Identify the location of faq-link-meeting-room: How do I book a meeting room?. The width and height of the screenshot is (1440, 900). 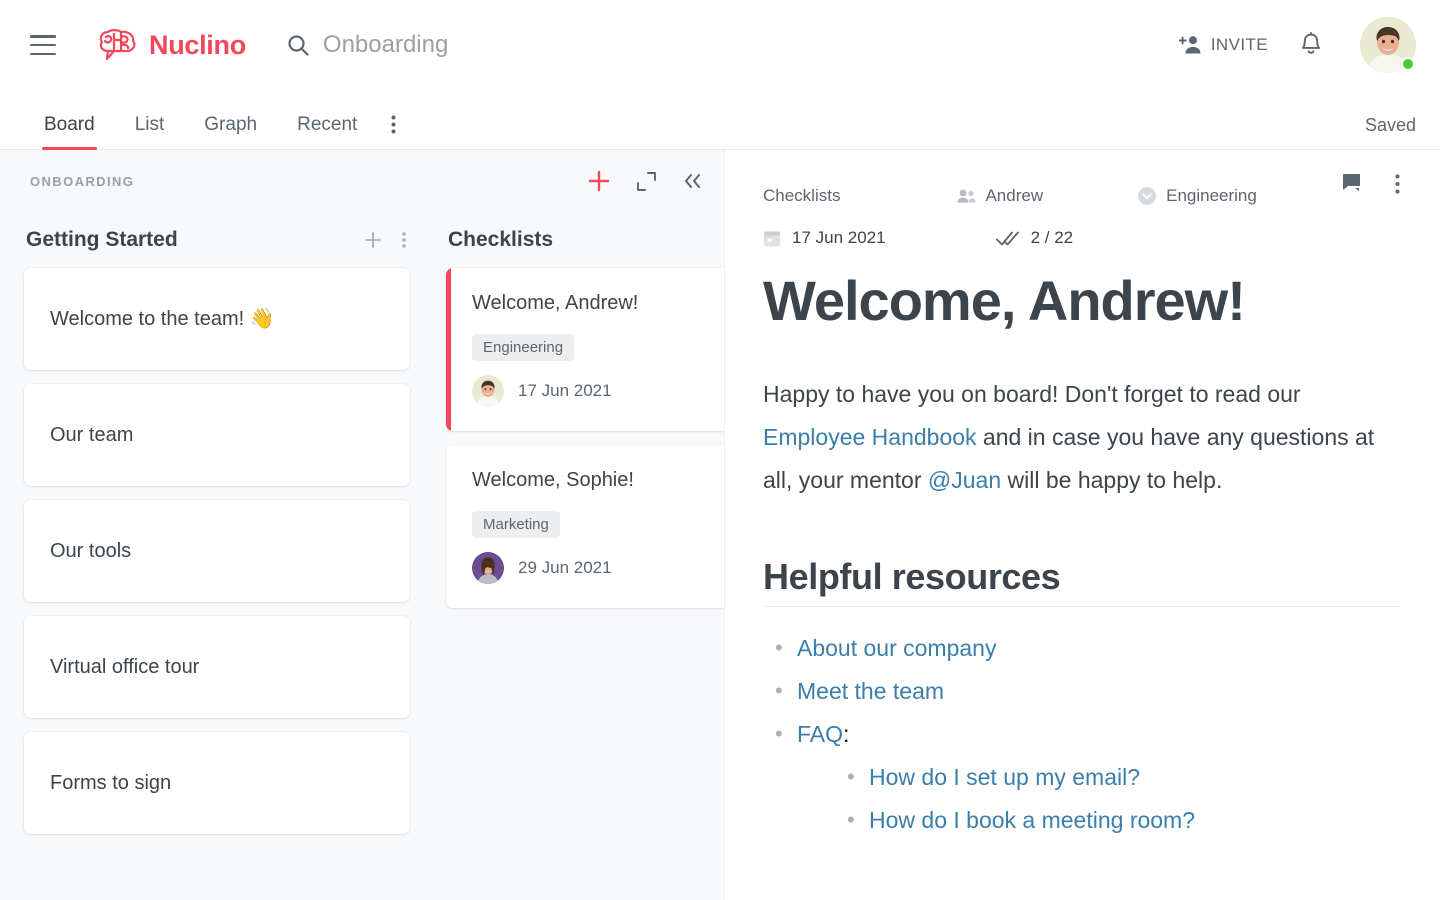
(1032, 820).